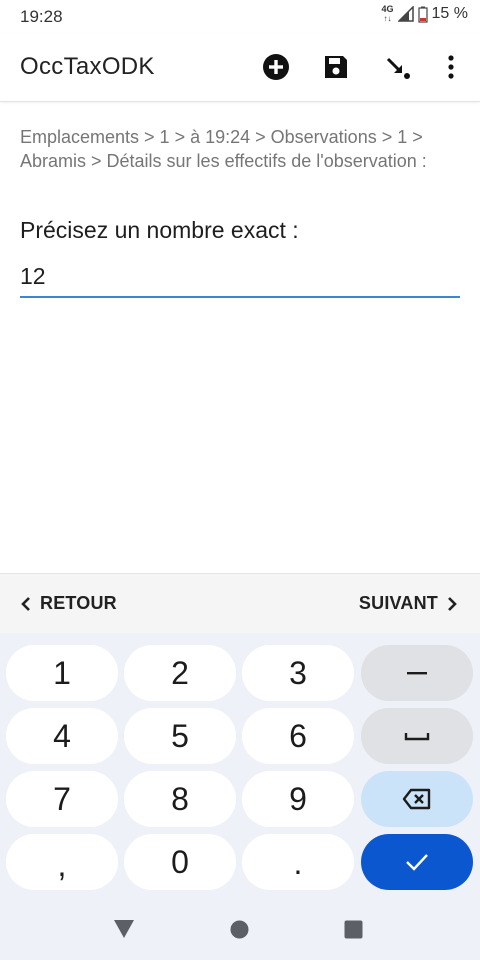 The height and width of the screenshot is (960, 480). I want to click on save-icon, so click(336, 67).